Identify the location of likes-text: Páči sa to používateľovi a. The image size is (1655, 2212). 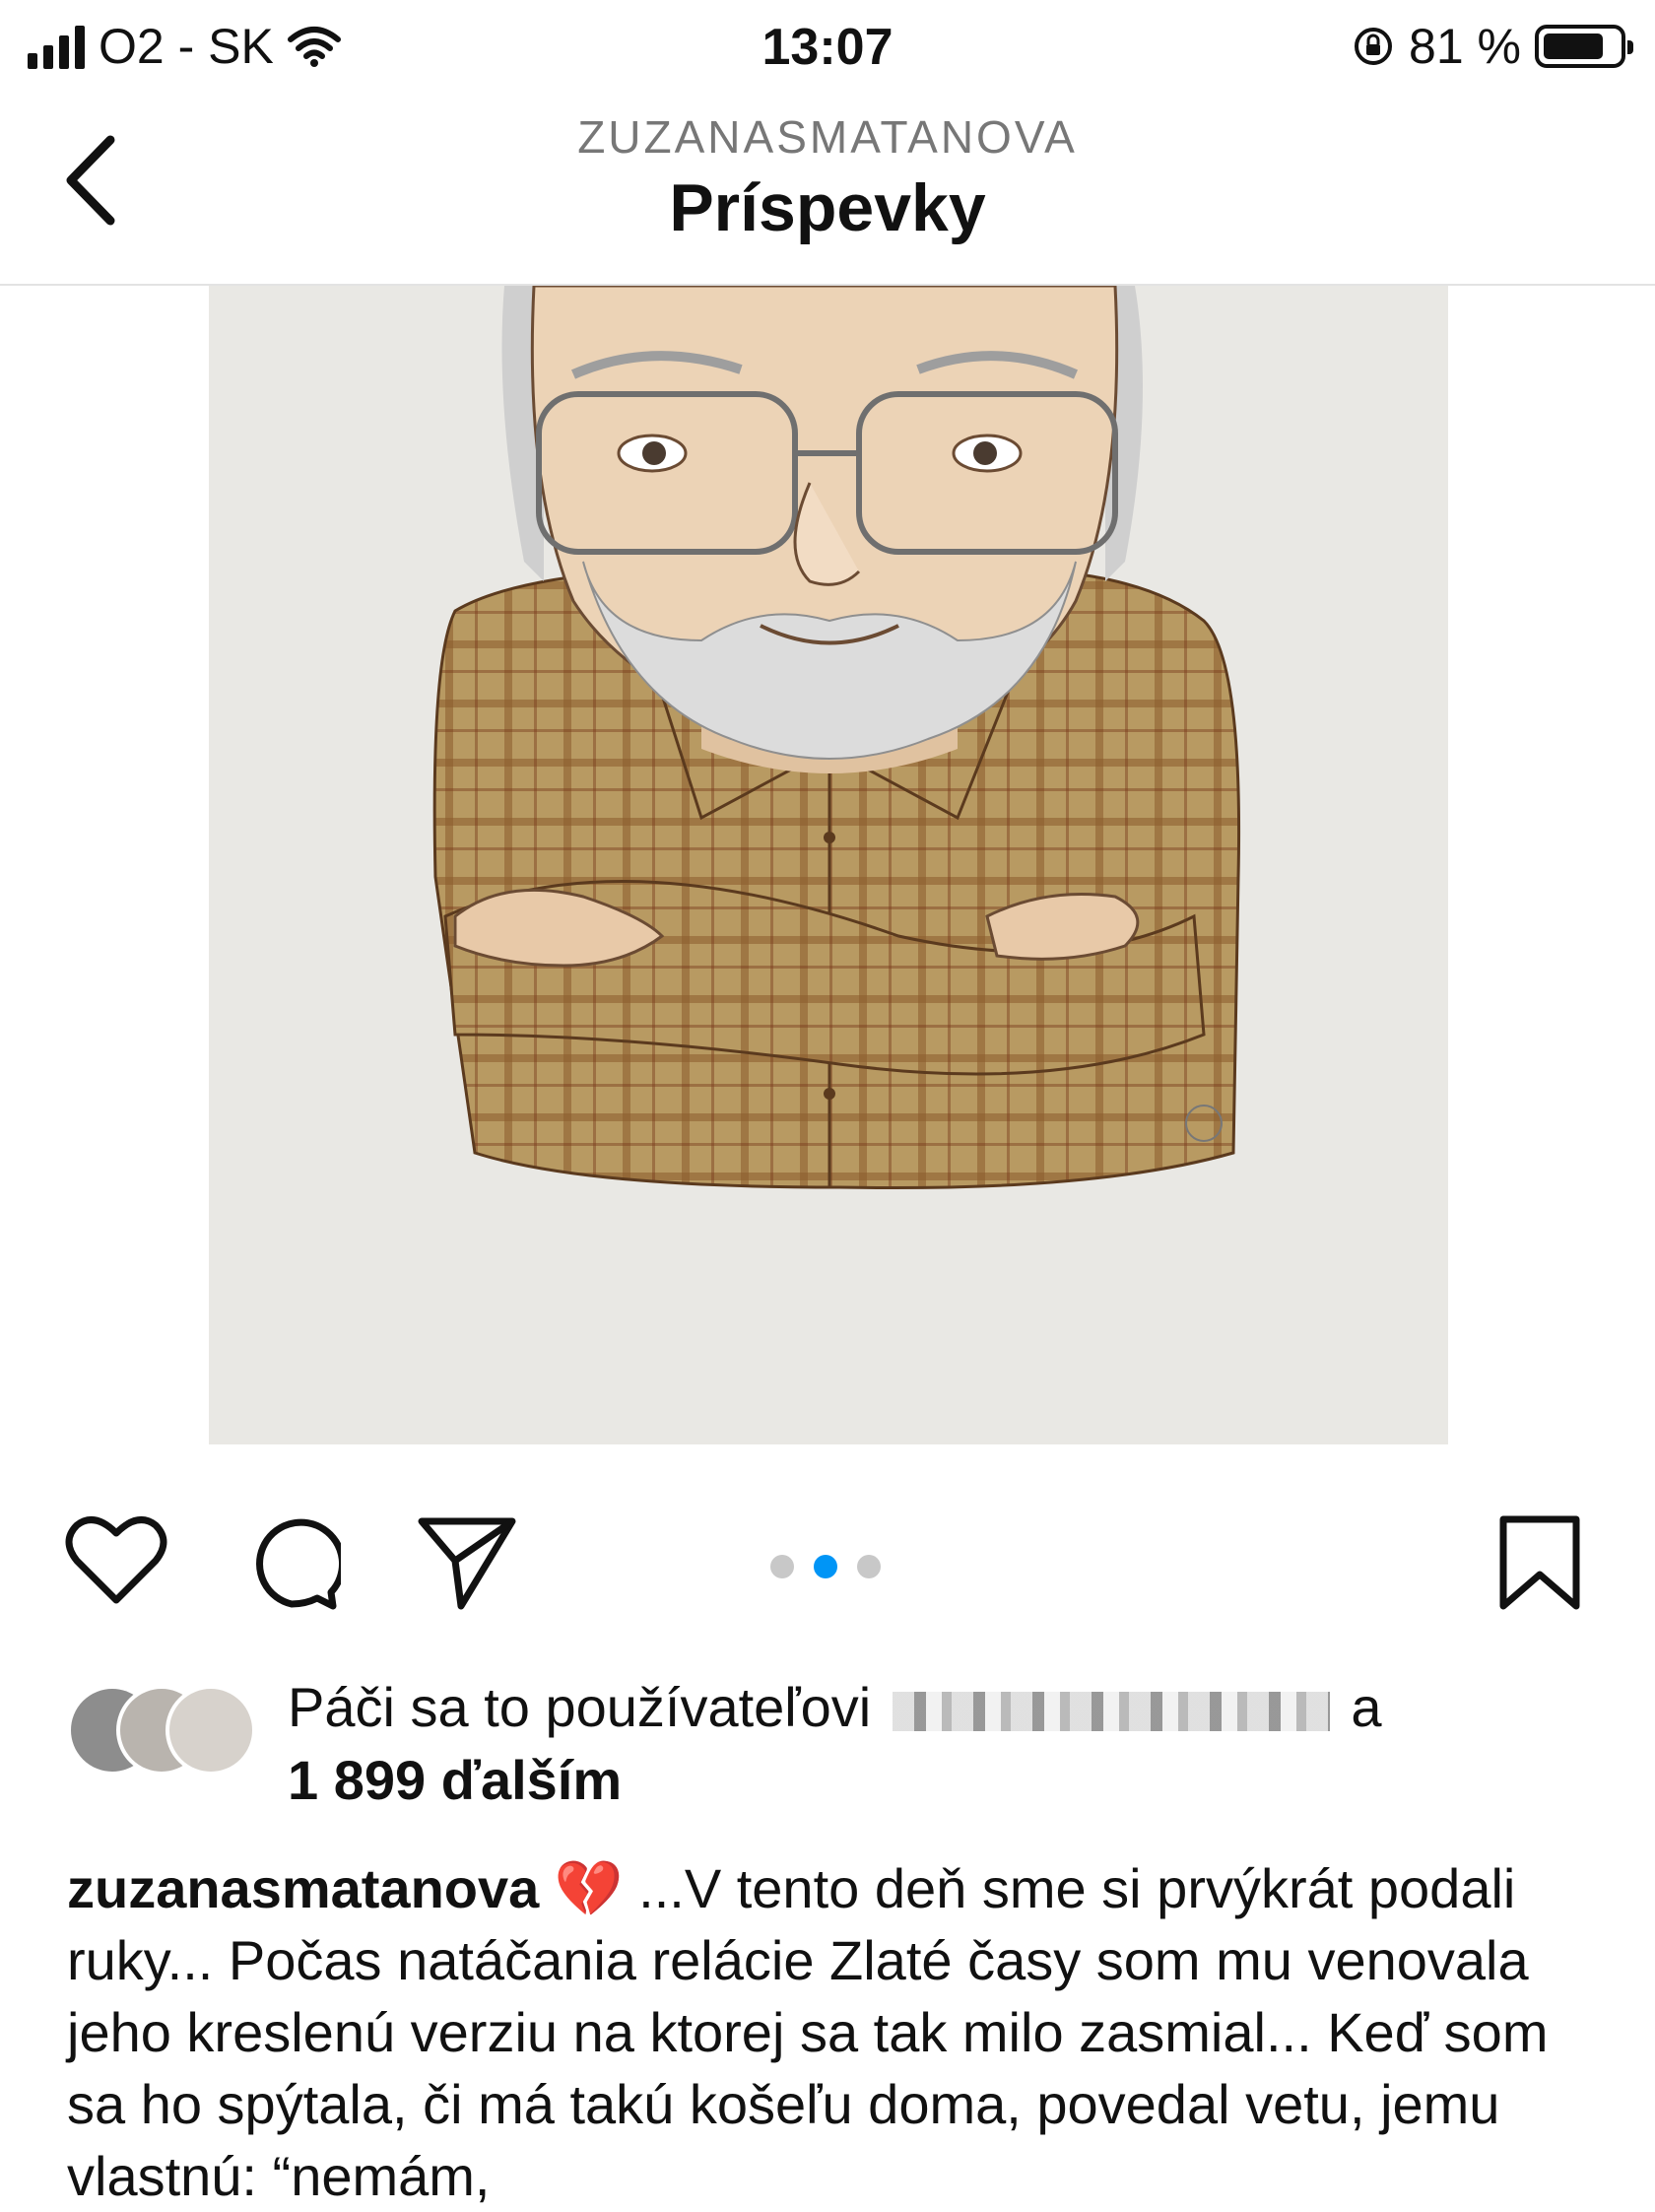
(835, 1707).